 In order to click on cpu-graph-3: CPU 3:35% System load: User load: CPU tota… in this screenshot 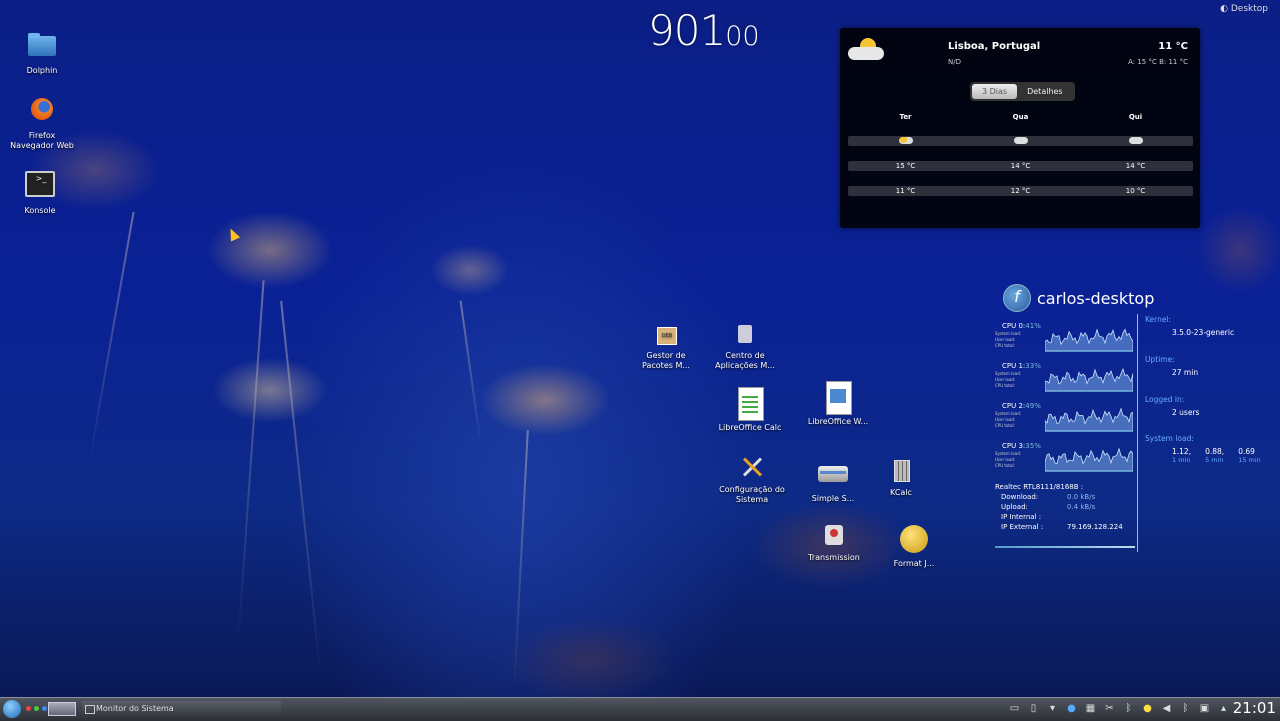, I will do `click(1065, 459)`.